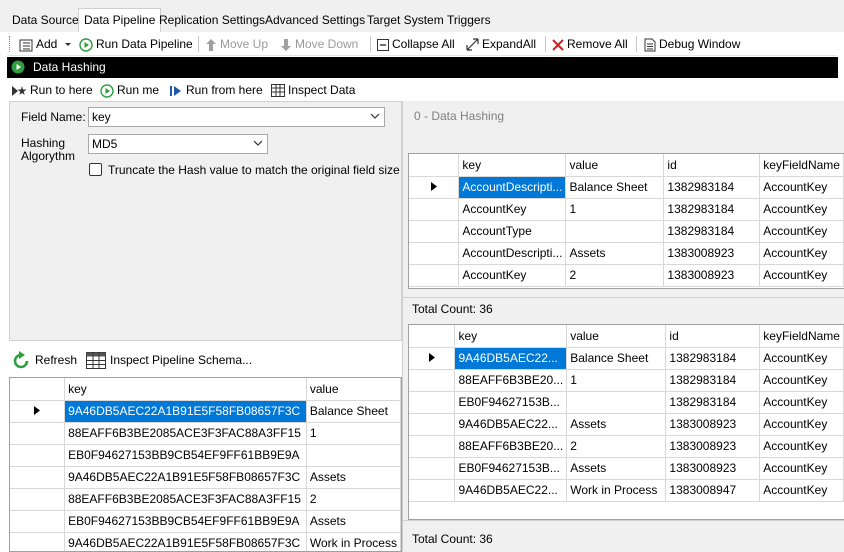  What do you see at coordinates (178, 144) in the screenshot?
I see `hashing-algorithm-select: MD5` at bounding box center [178, 144].